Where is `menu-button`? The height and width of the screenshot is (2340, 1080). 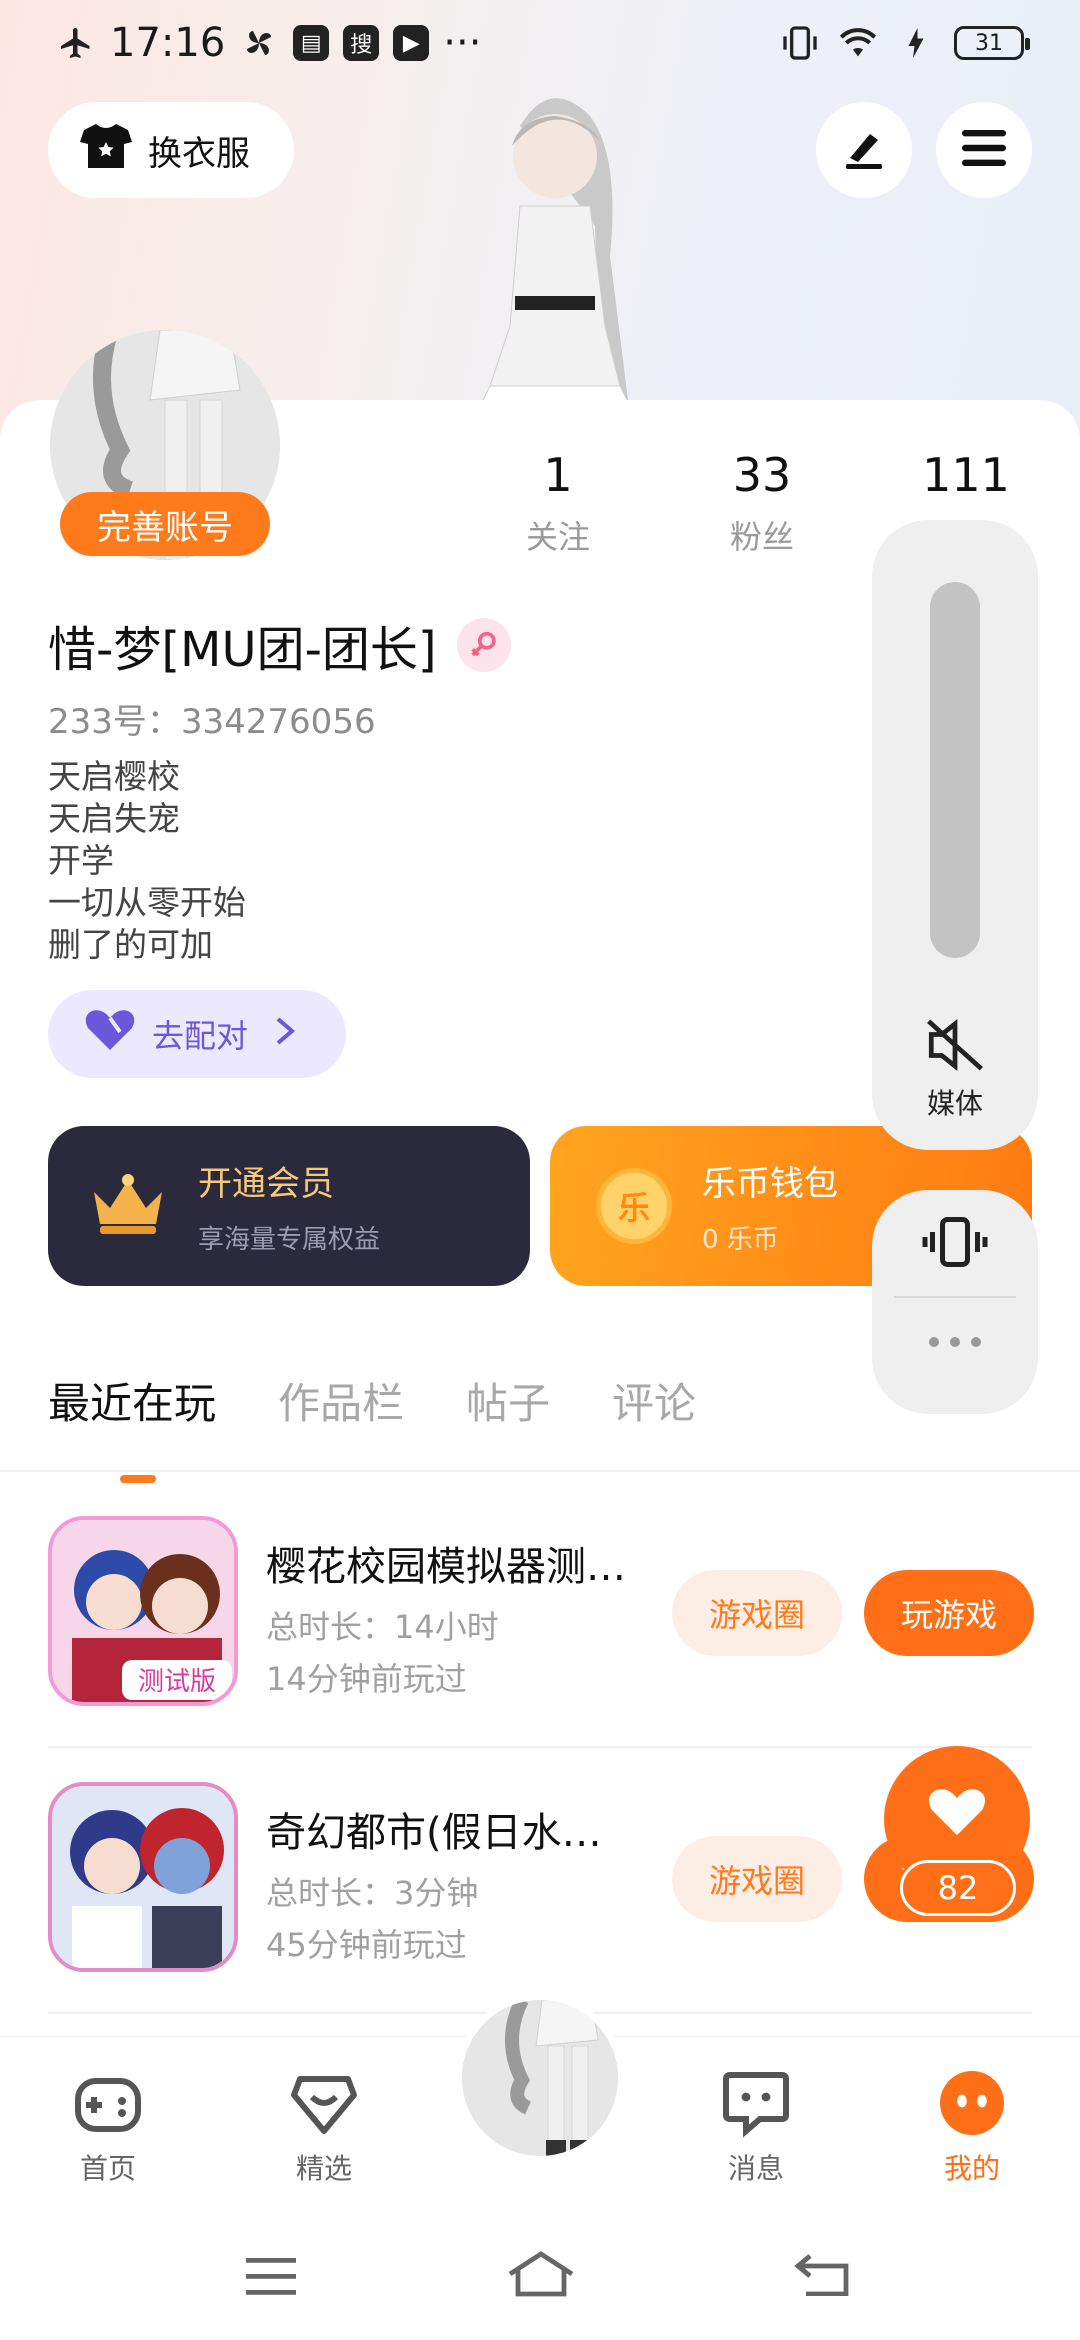
menu-button is located at coordinates (984, 150).